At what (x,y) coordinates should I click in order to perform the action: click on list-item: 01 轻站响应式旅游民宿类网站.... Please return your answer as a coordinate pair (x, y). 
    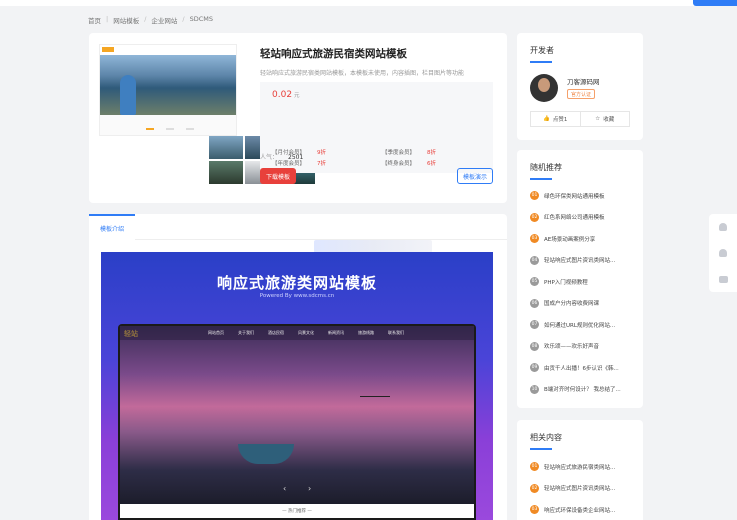
    Looking at the image, I should click on (582, 467).